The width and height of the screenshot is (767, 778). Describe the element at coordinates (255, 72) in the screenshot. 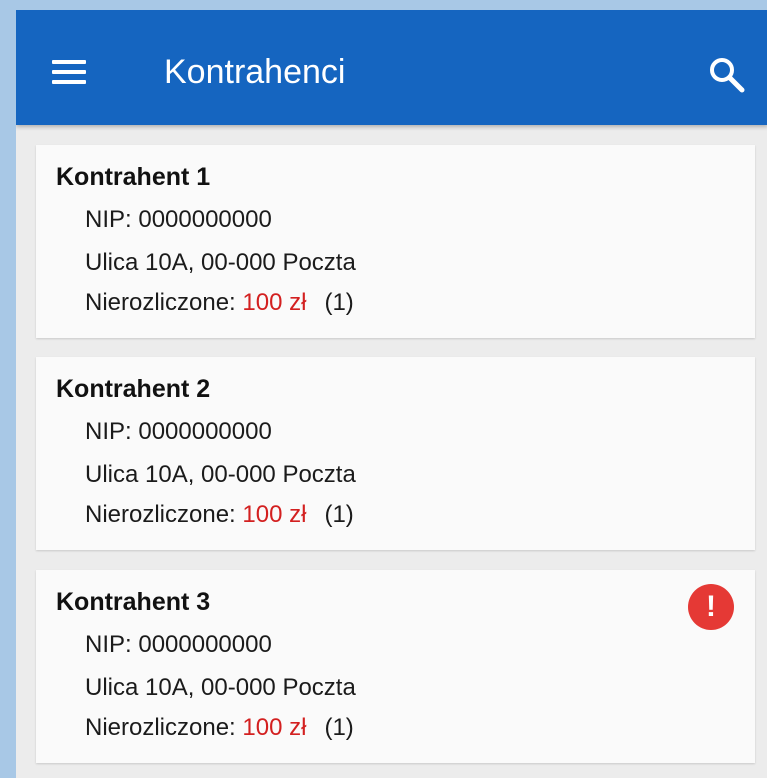

I see `page-title: Kontrahenci` at that location.